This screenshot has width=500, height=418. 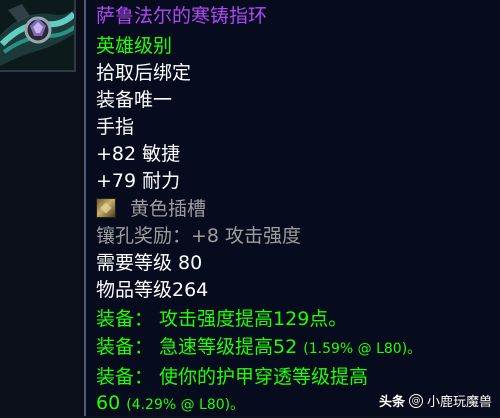 I want to click on yellow-socket: 黄色插槽, so click(x=151, y=209).